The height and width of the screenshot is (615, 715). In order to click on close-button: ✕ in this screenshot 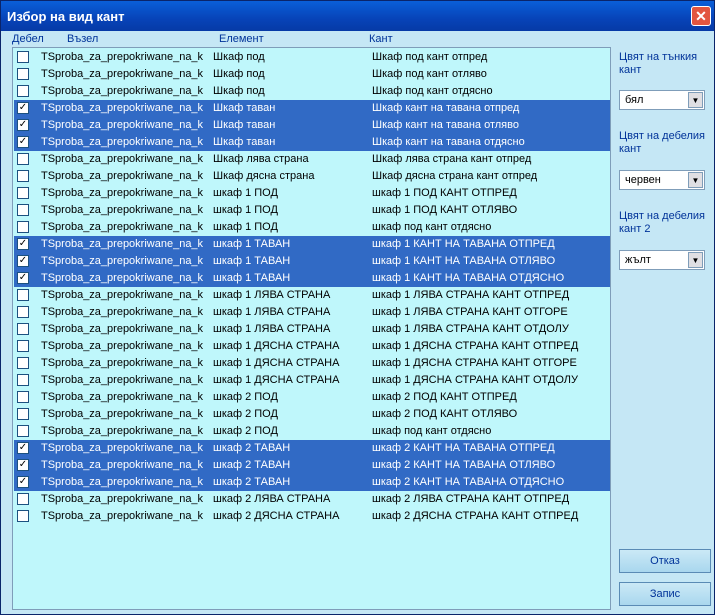, I will do `click(701, 16)`.